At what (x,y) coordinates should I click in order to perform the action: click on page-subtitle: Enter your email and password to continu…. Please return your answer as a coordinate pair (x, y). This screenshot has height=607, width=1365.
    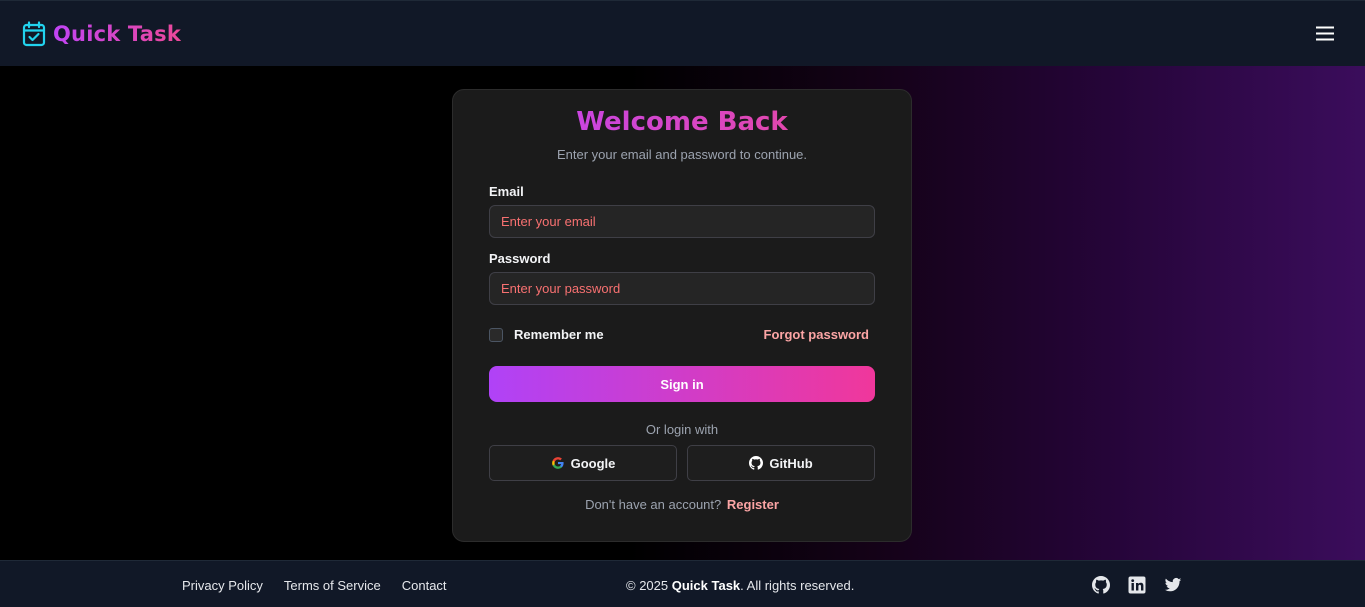
    Looking at the image, I should click on (682, 154).